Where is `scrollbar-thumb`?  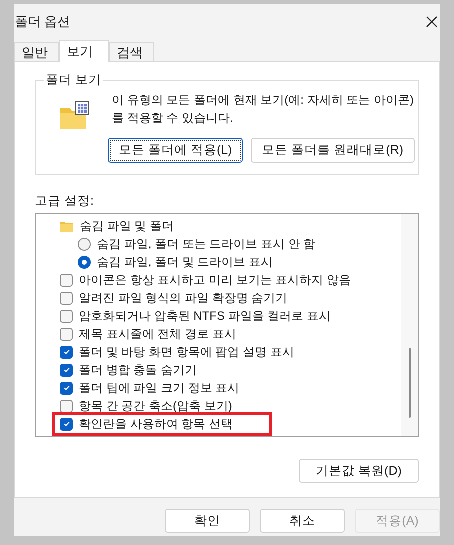 scrollbar-thumb is located at coordinates (409, 383).